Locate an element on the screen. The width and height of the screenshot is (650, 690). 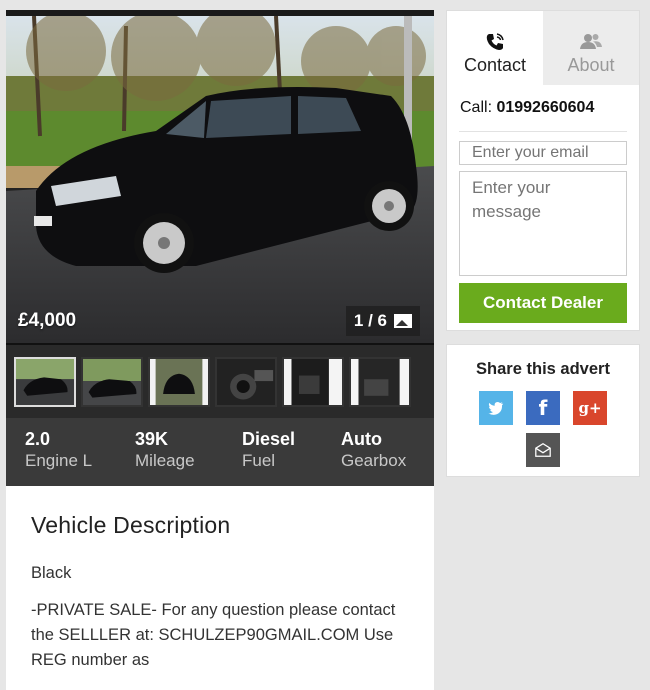
google-plus-icon: g+ is located at coordinates (590, 408).